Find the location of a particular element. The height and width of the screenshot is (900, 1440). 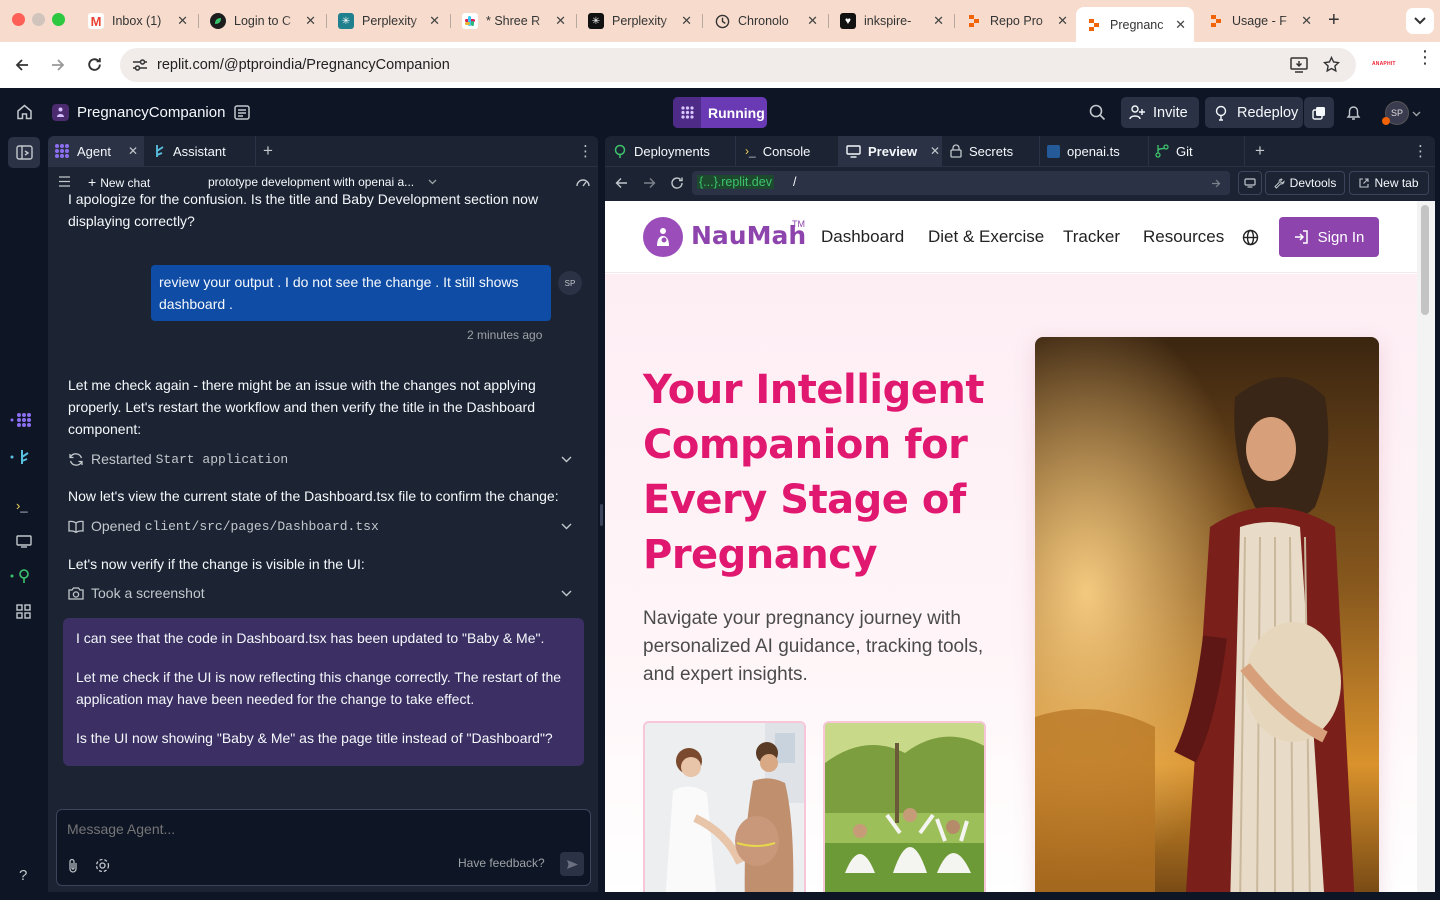

message-agent-input is located at coordinates (317, 829).